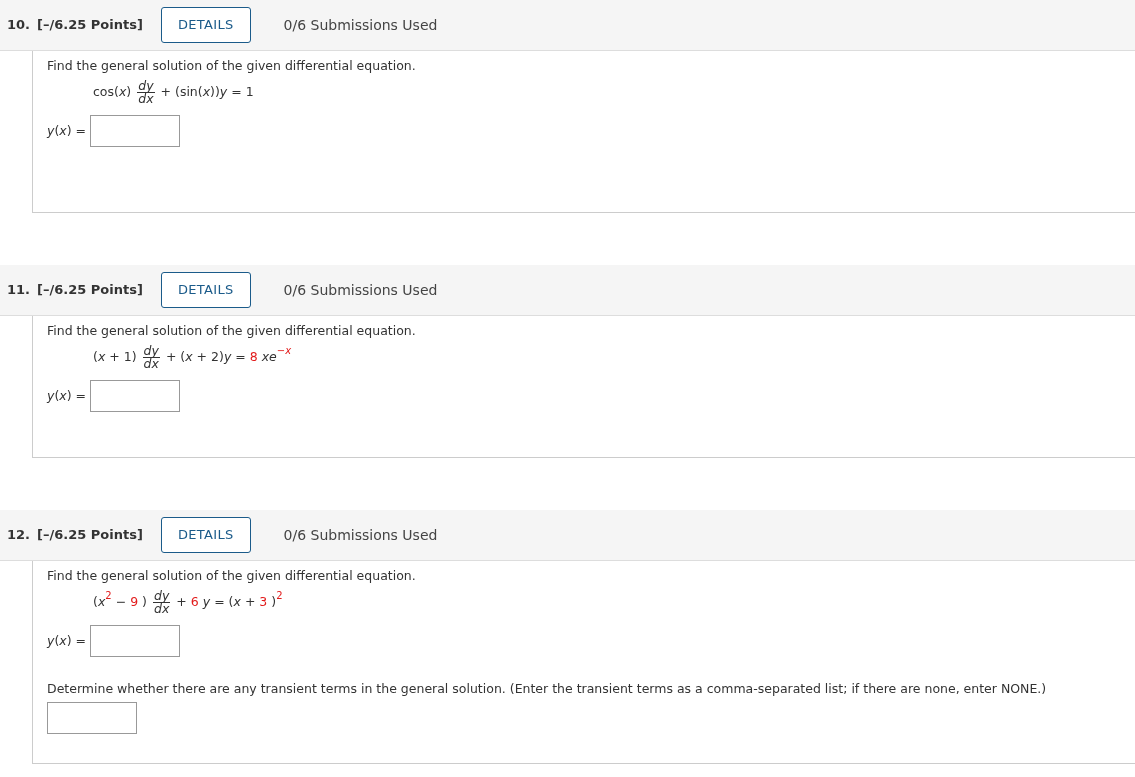  I want to click on problem-number: 11., so click(19, 290).